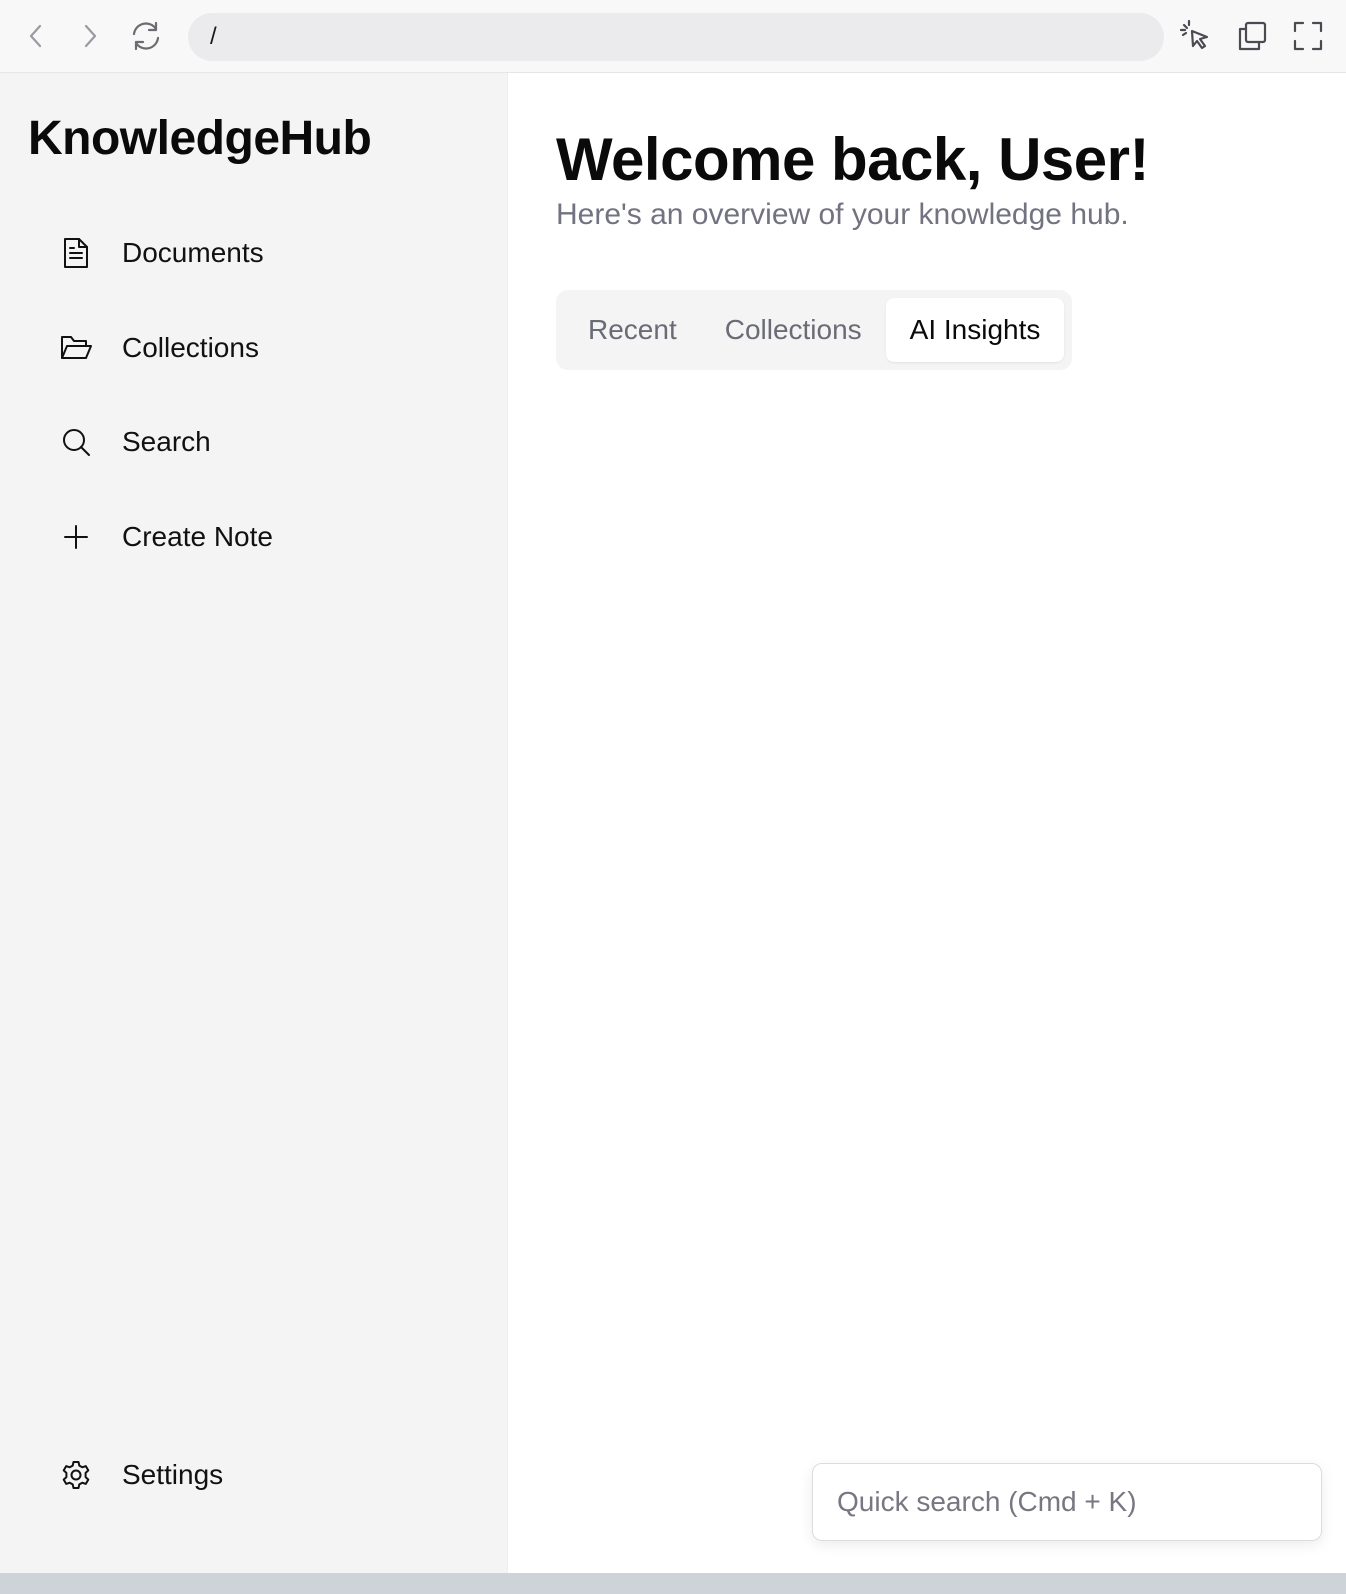 Image resolution: width=1346 pixels, height=1594 pixels. What do you see at coordinates (76, 537) in the screenshot?
I see `plus-icon` at bounding box center [76, 537].